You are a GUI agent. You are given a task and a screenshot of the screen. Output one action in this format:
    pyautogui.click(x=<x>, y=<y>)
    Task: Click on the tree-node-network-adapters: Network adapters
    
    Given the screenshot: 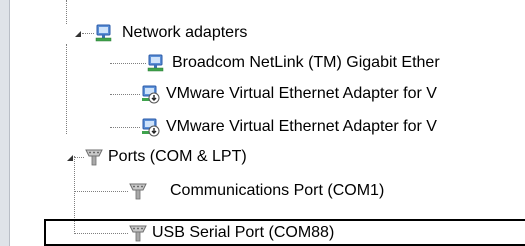 What is the action you would take?
    pyautogui.click(x=262, y=33)
    